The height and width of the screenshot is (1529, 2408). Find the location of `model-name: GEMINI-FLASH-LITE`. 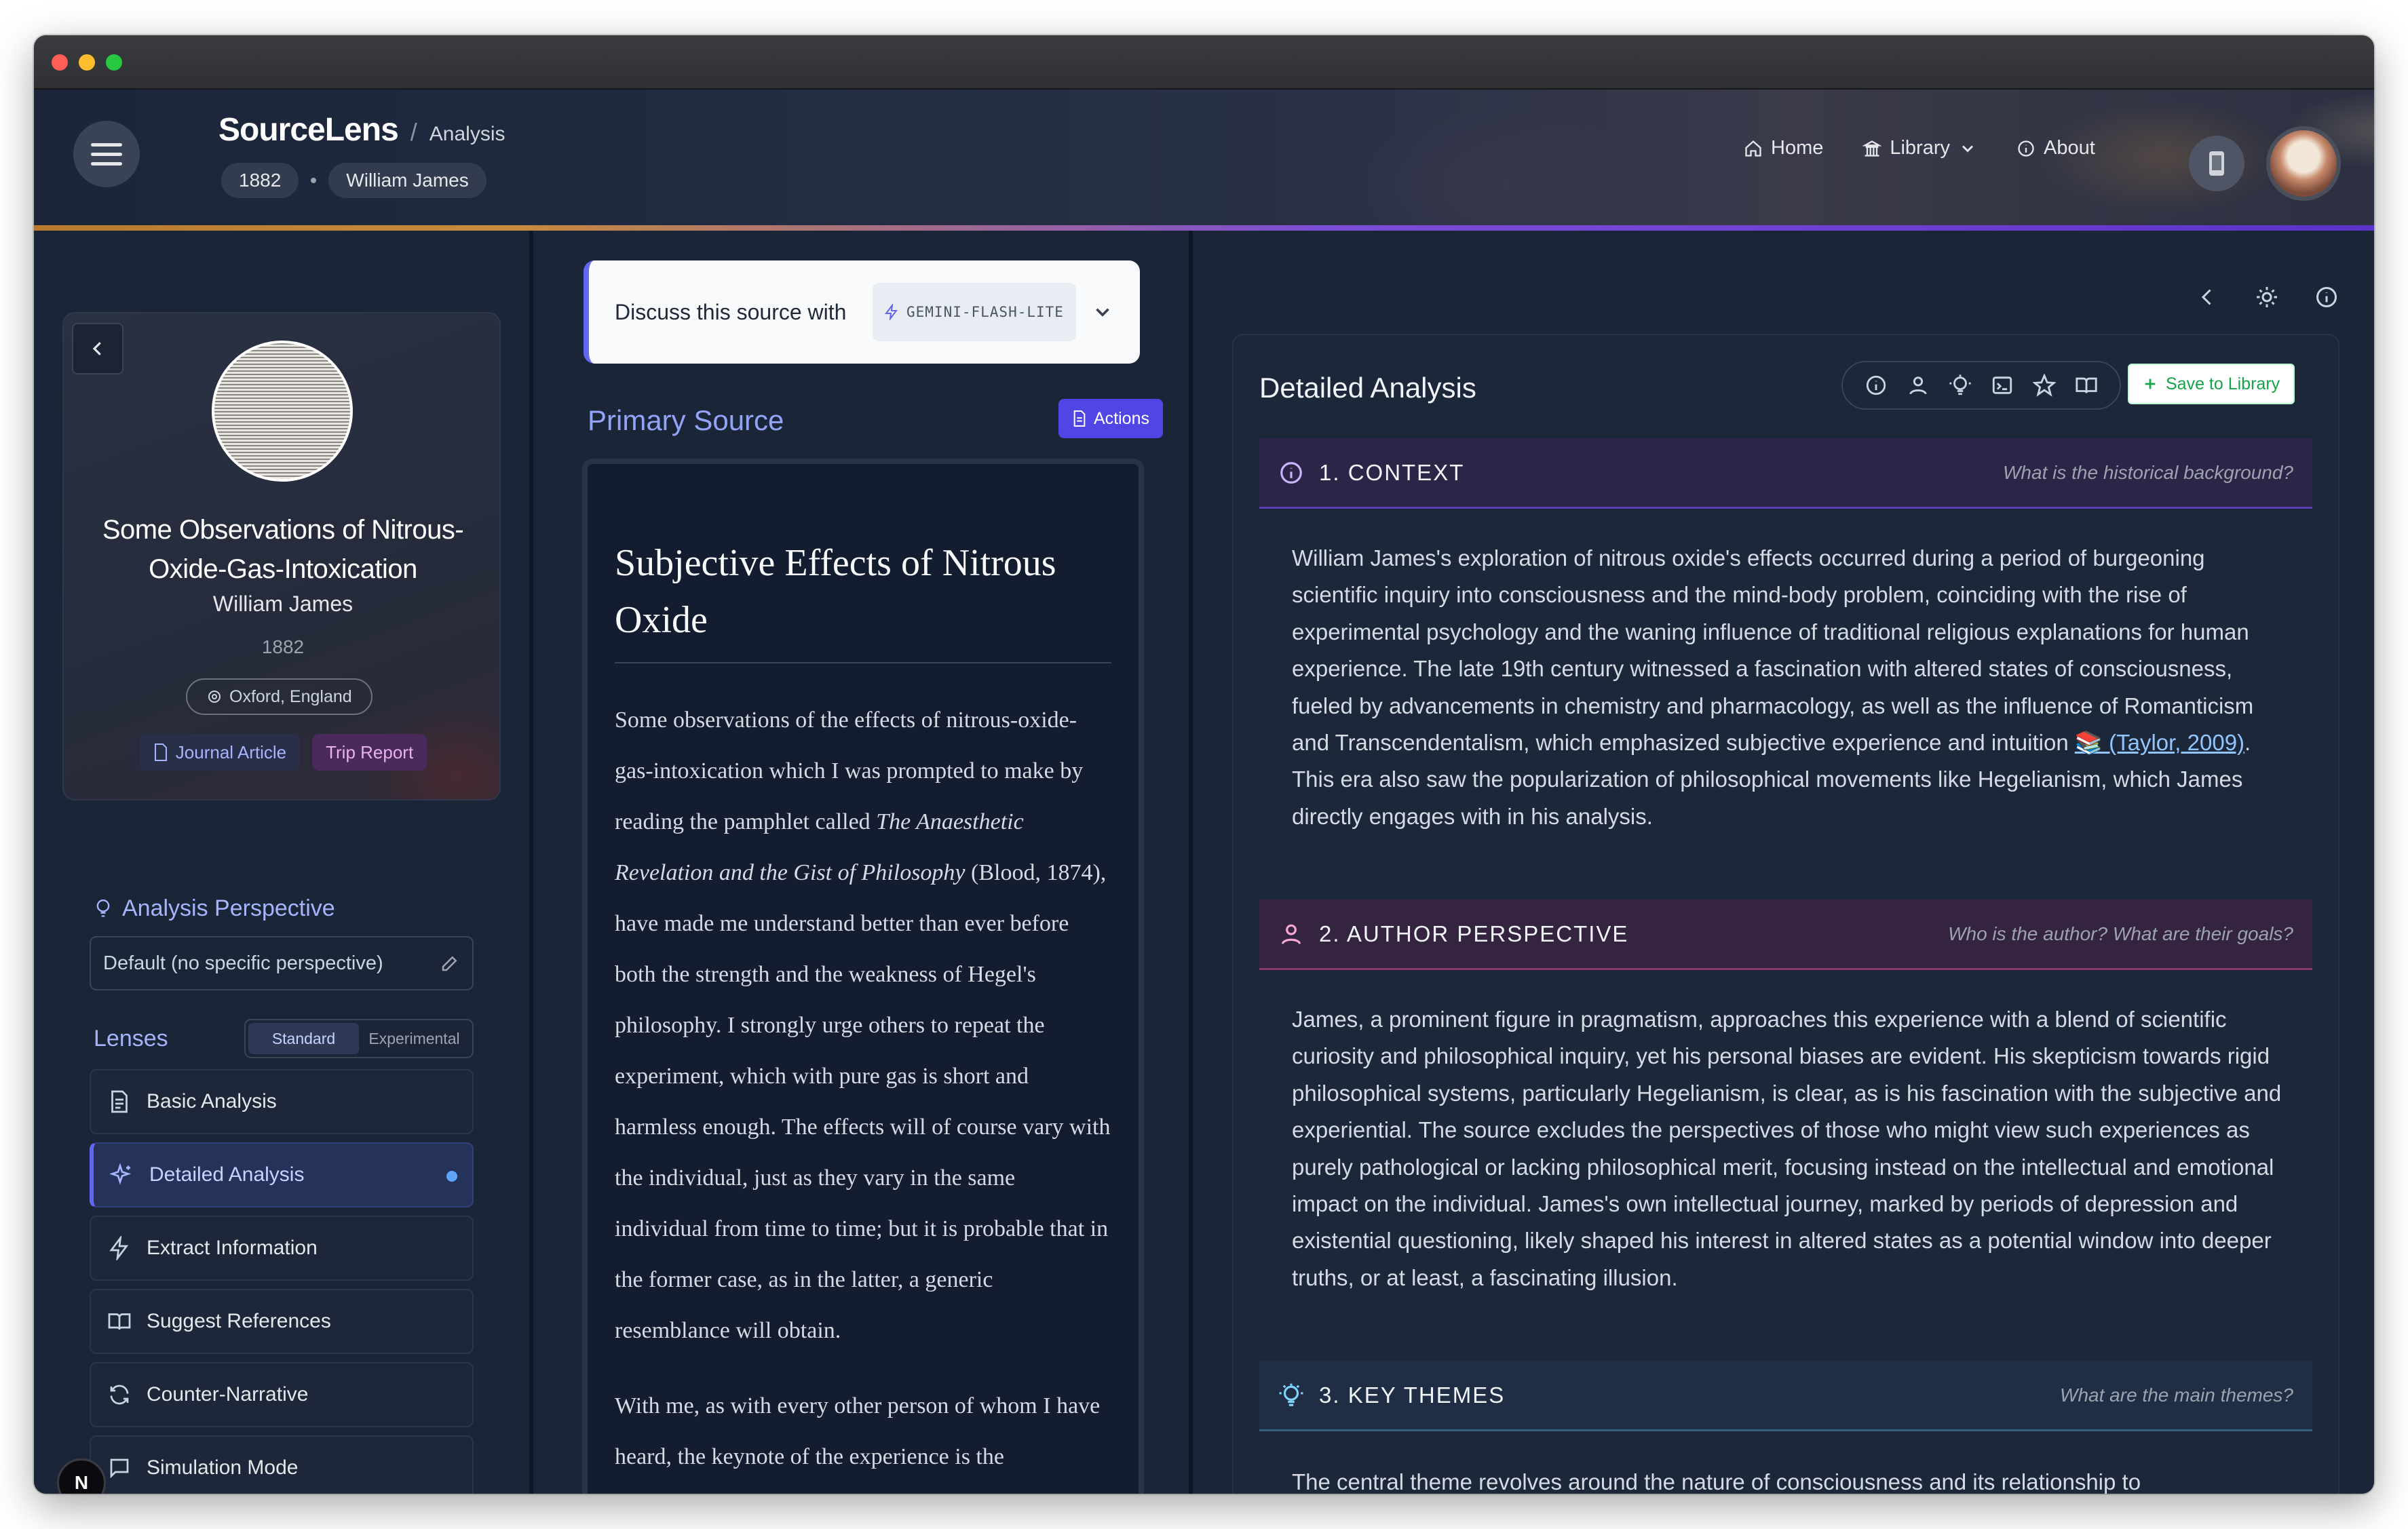

model-name: GEMINI-FLASH-LITE is located at coordinates (985, 312).